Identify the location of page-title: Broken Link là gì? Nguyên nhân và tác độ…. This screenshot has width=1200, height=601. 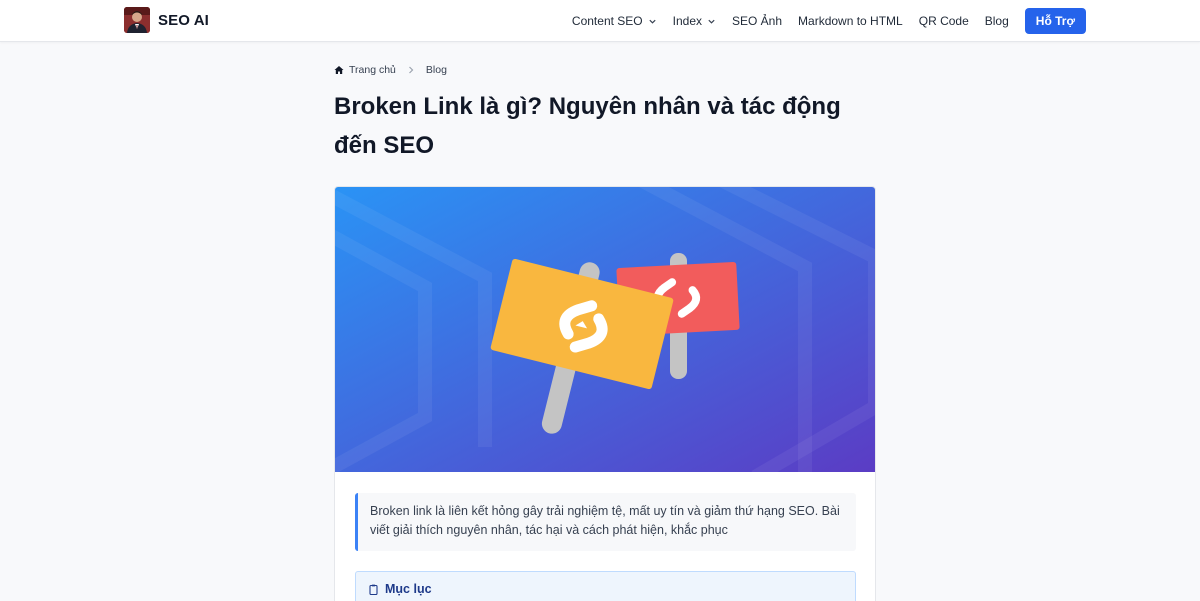
(587, 126).